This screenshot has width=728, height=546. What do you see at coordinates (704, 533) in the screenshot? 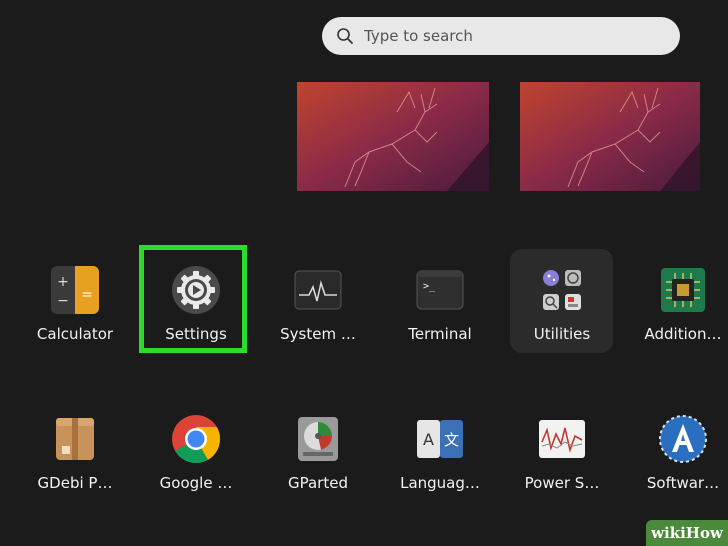
I see `watermark-part2: How` at bounding box center [704, 533].